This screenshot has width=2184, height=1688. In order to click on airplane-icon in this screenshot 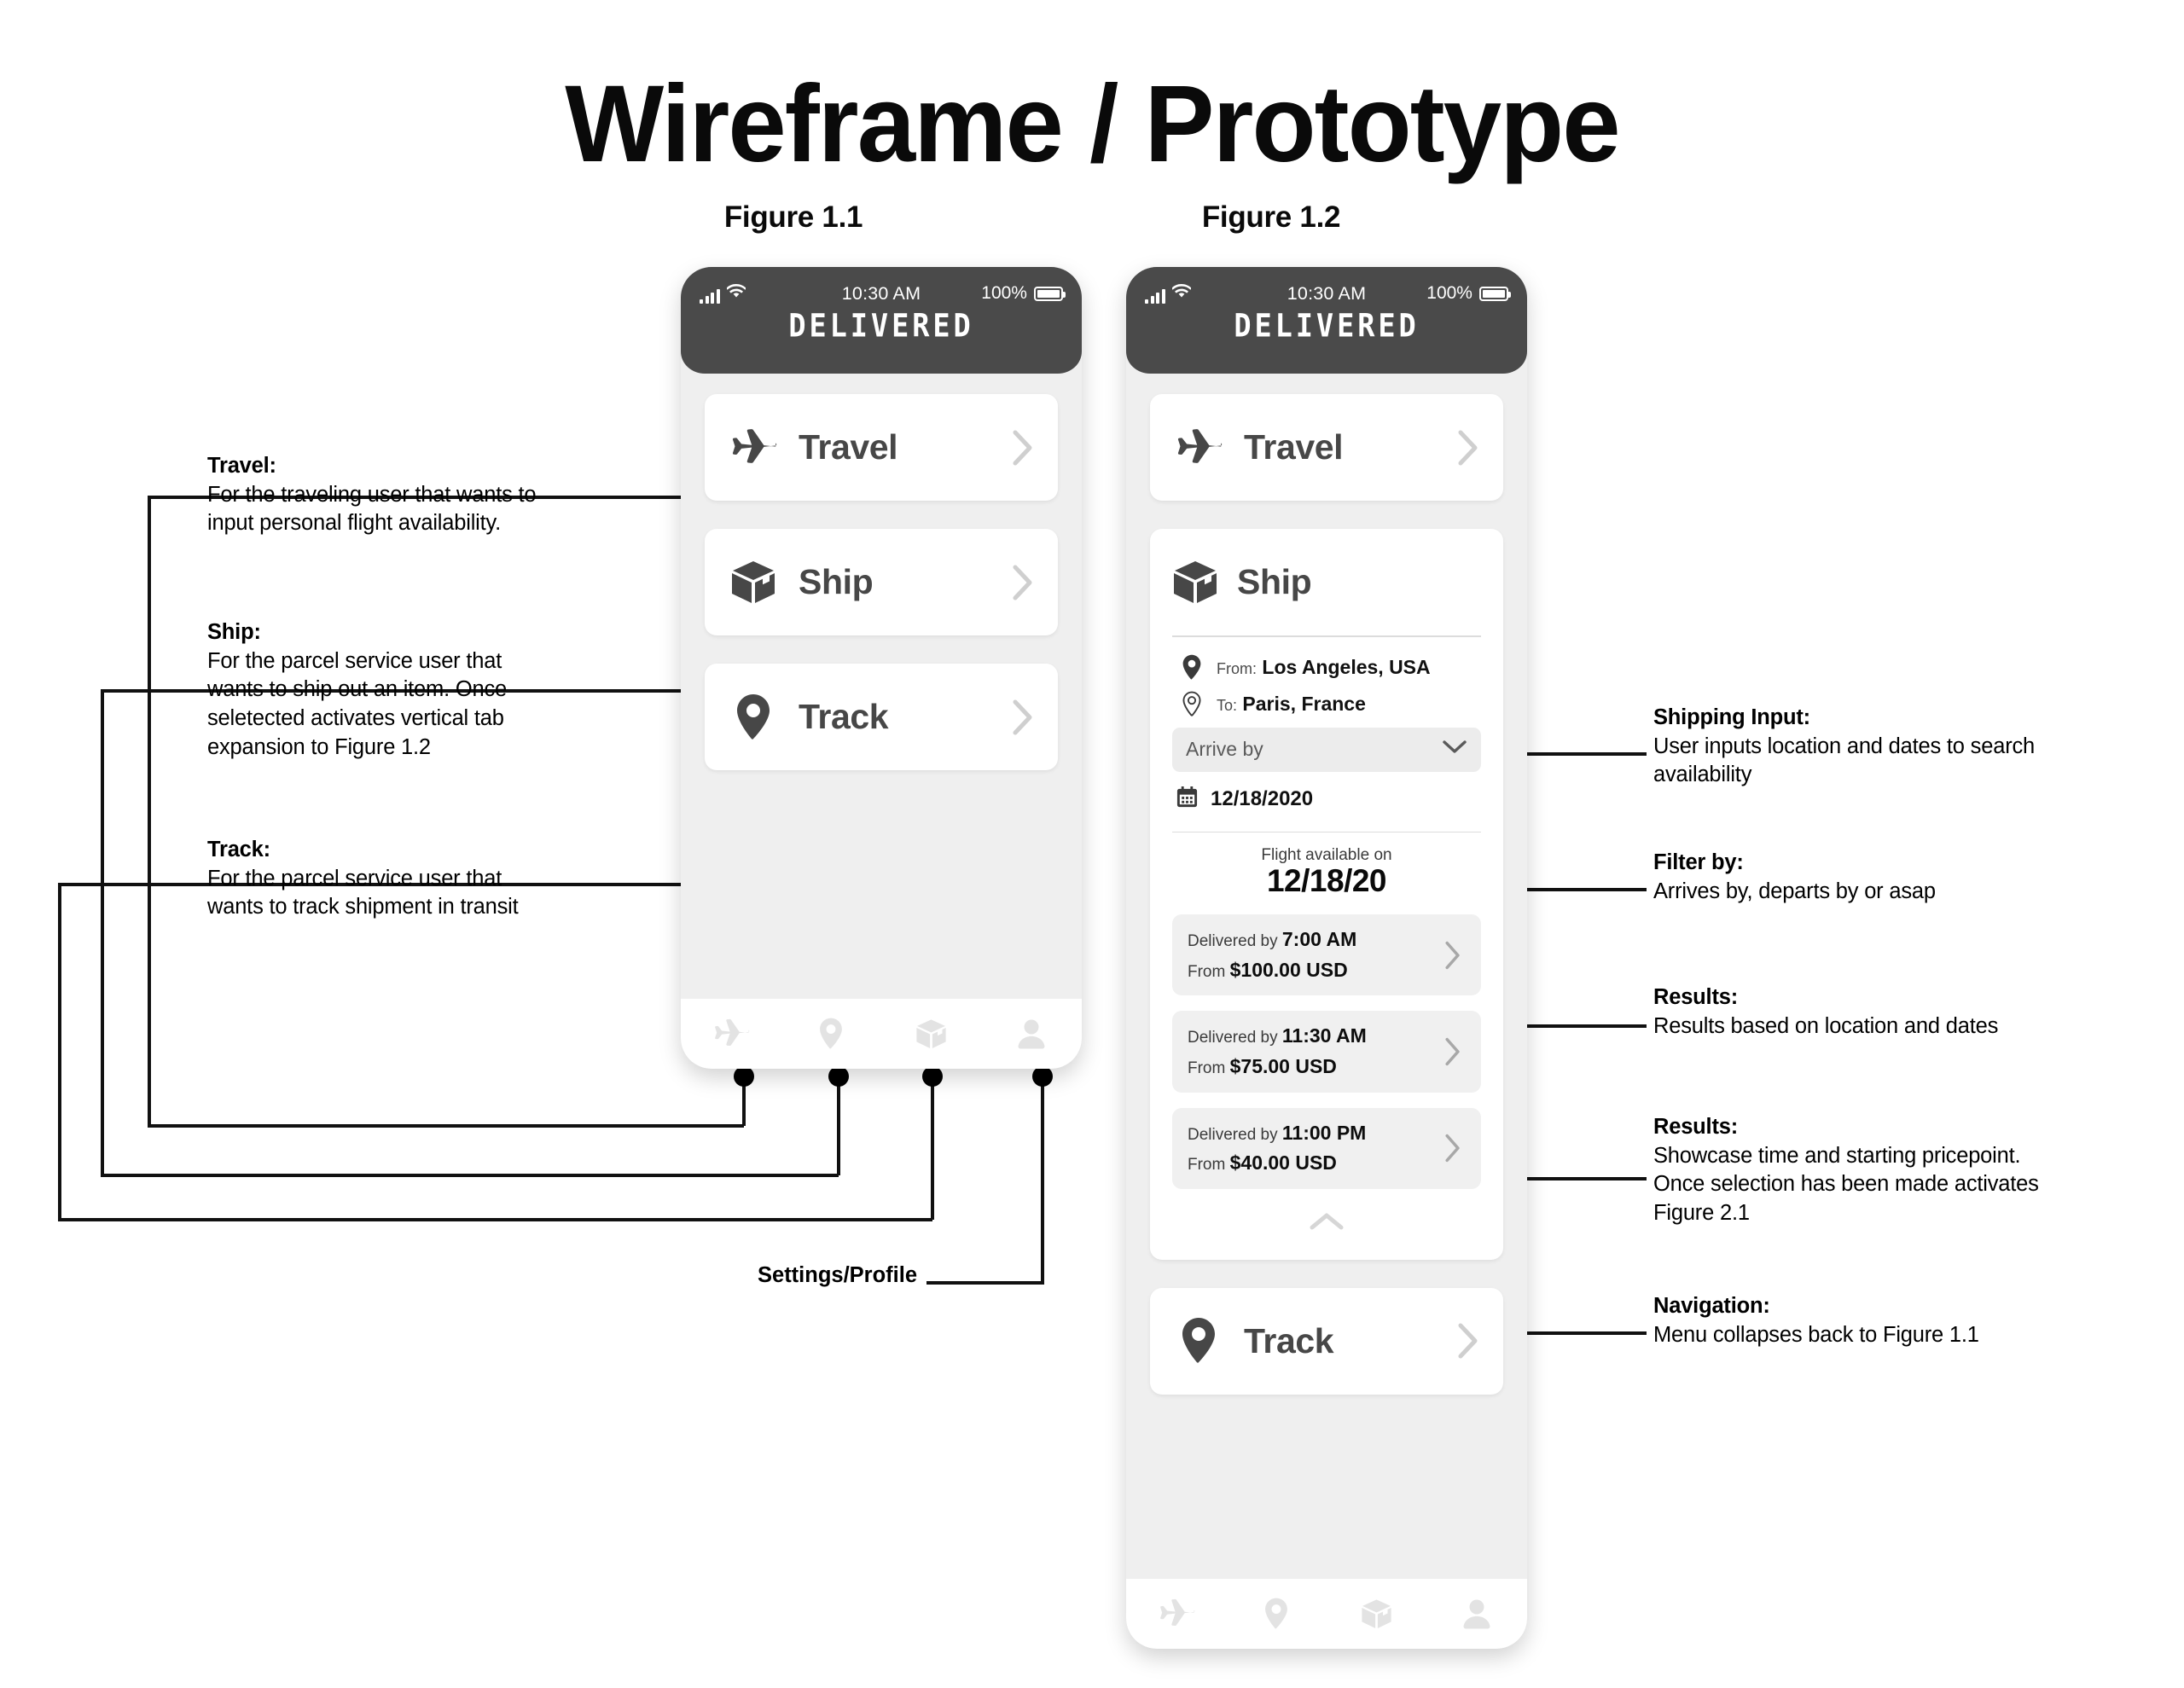, I will do `click(754, 448)`.